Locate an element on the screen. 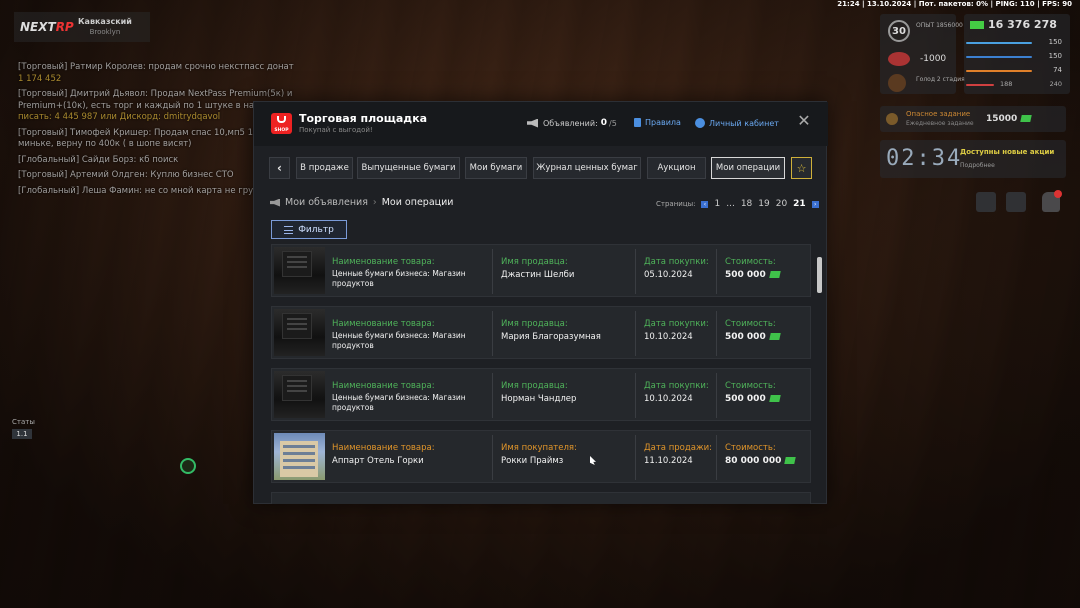 This screenshot has width=1080, height=608. prev-page-icon: ‹ is located at coordinates (705, 204).